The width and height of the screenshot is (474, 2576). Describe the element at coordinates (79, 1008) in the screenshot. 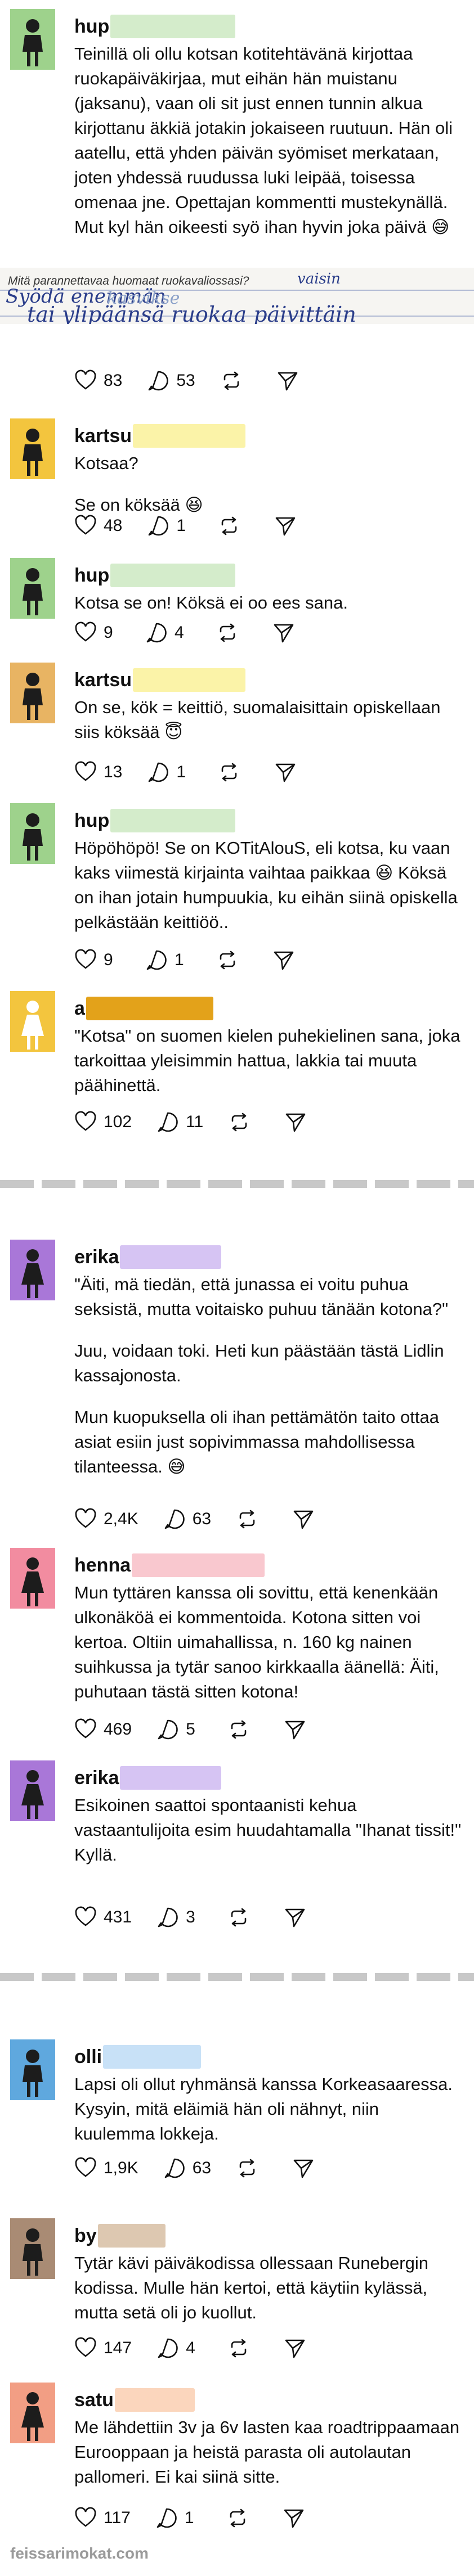

I see `username: a` at that location.